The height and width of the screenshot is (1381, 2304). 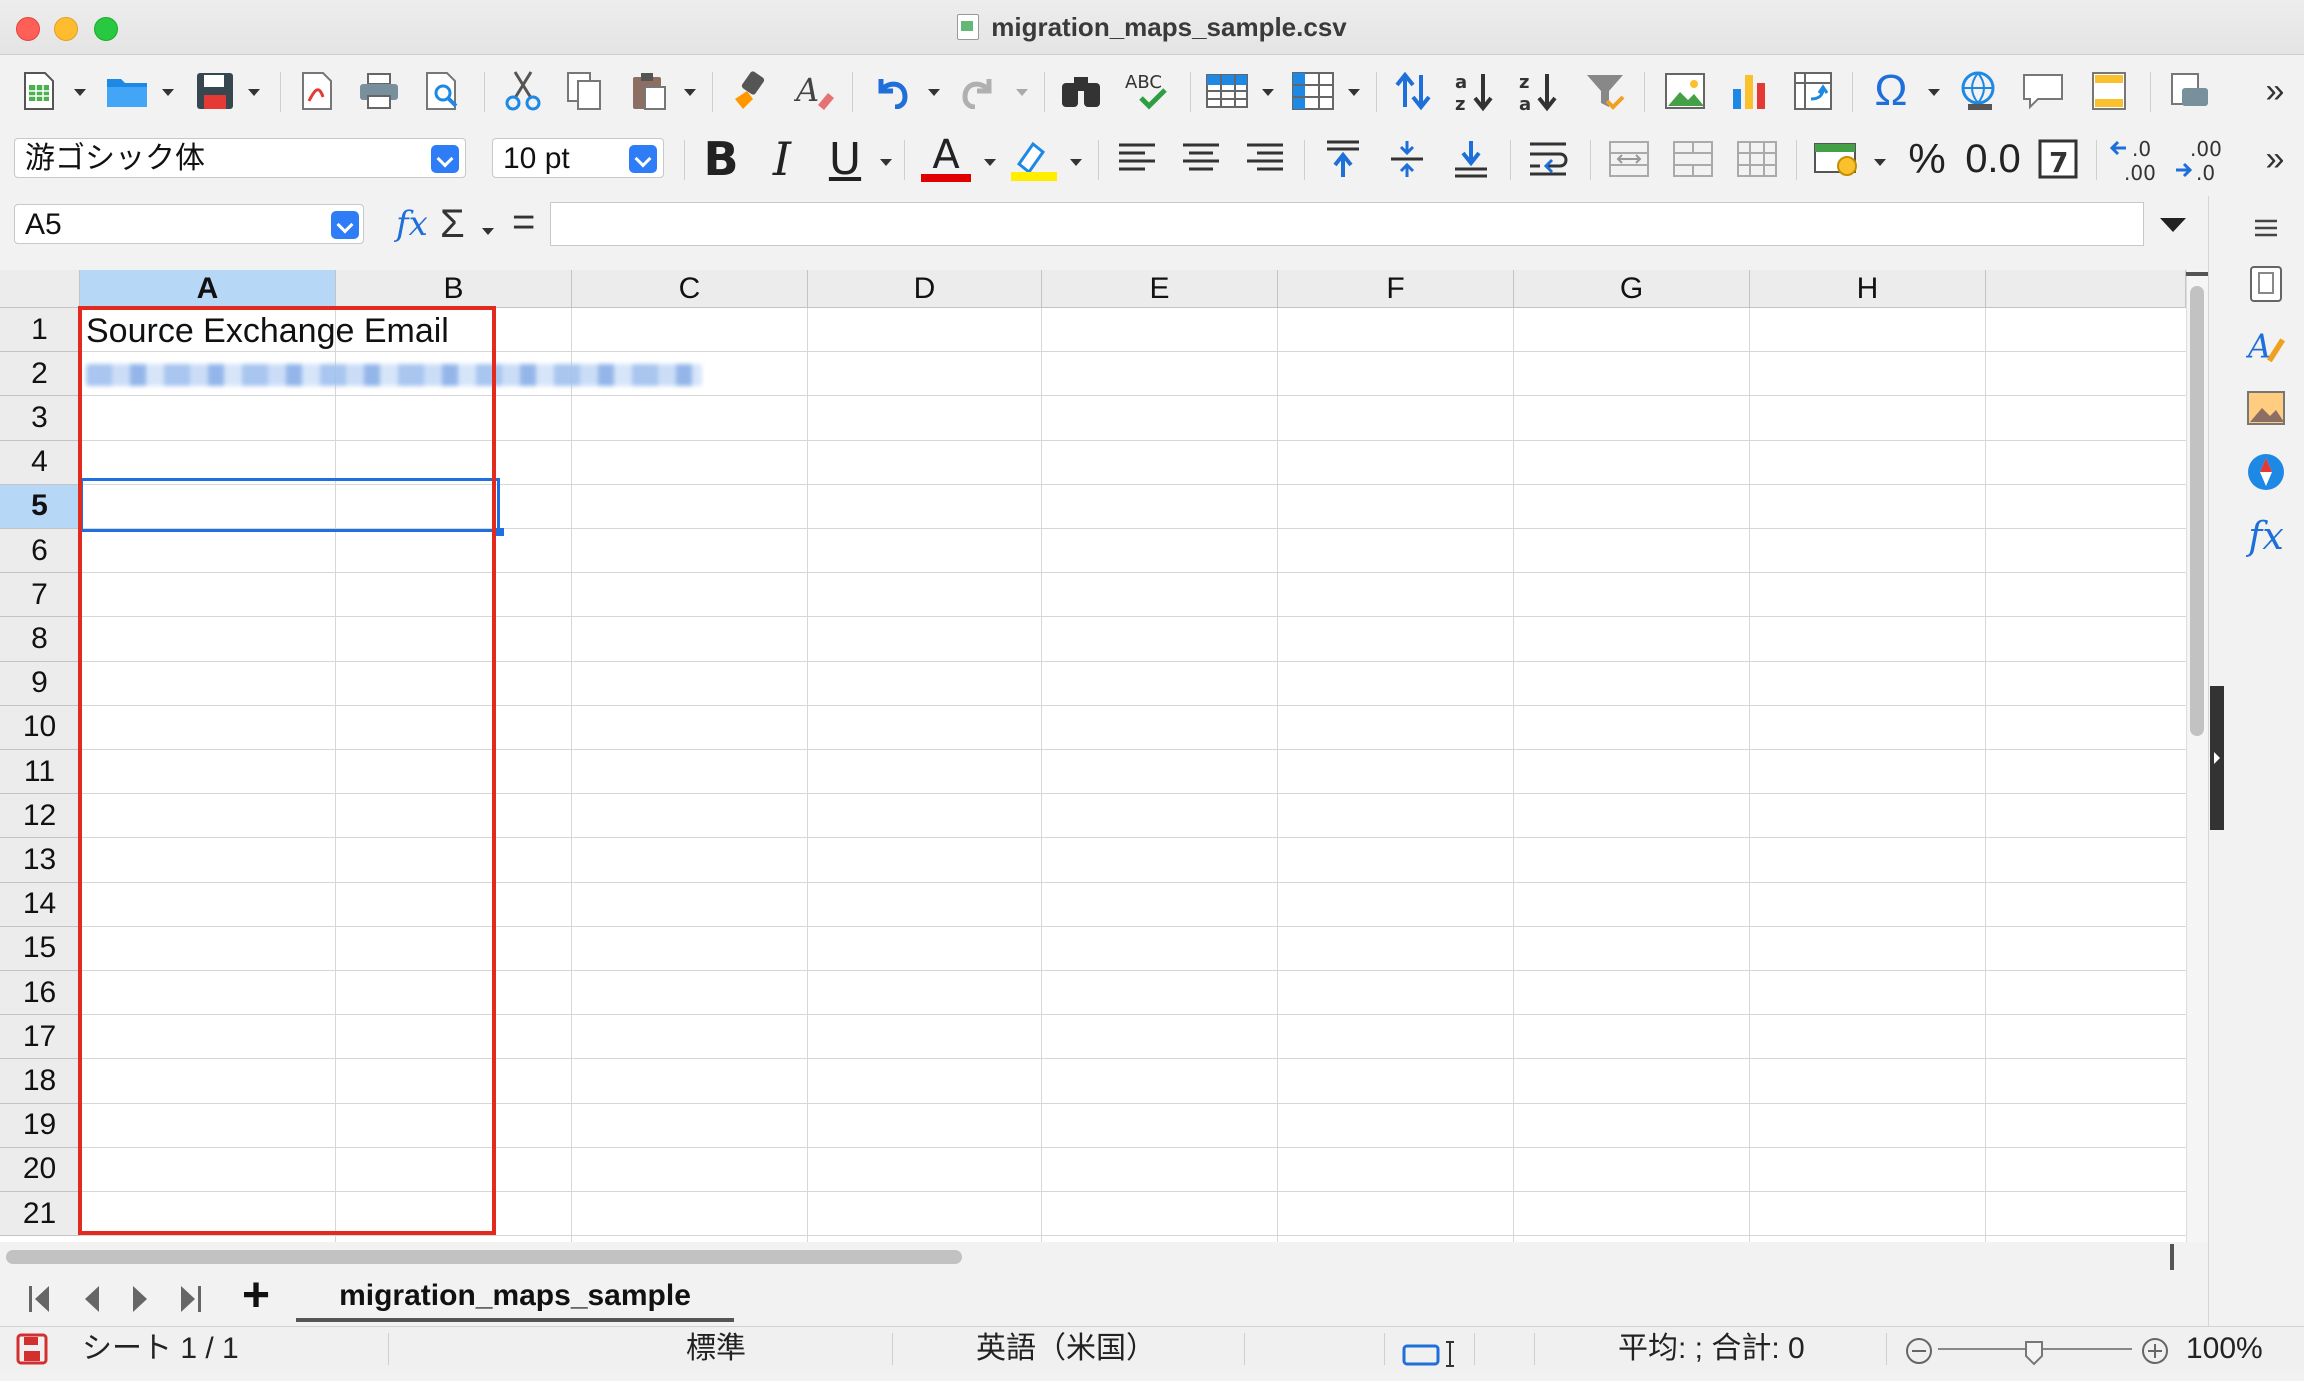 What do you see at coordinates (40, 595) in the screenshot?
I see `row-header-7: 7` at bounding box center [40, 595].